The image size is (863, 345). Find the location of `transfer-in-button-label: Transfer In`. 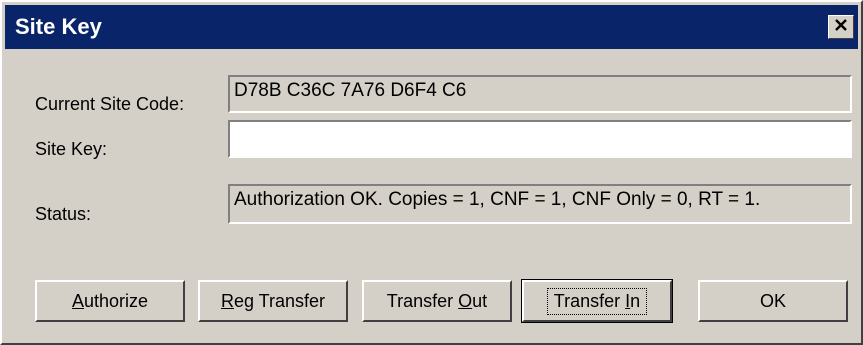

transfer-in-button-label: Transfer In is located at coordinates (597, 301).